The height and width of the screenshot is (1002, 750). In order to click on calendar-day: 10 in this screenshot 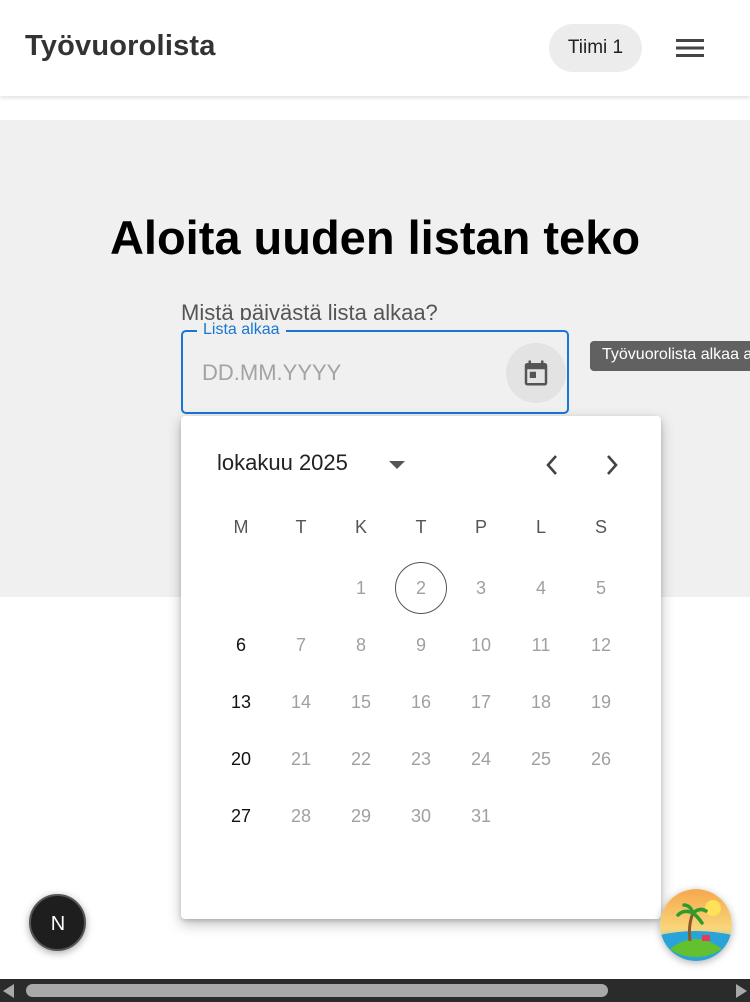, I will do `click(481, 644)`.